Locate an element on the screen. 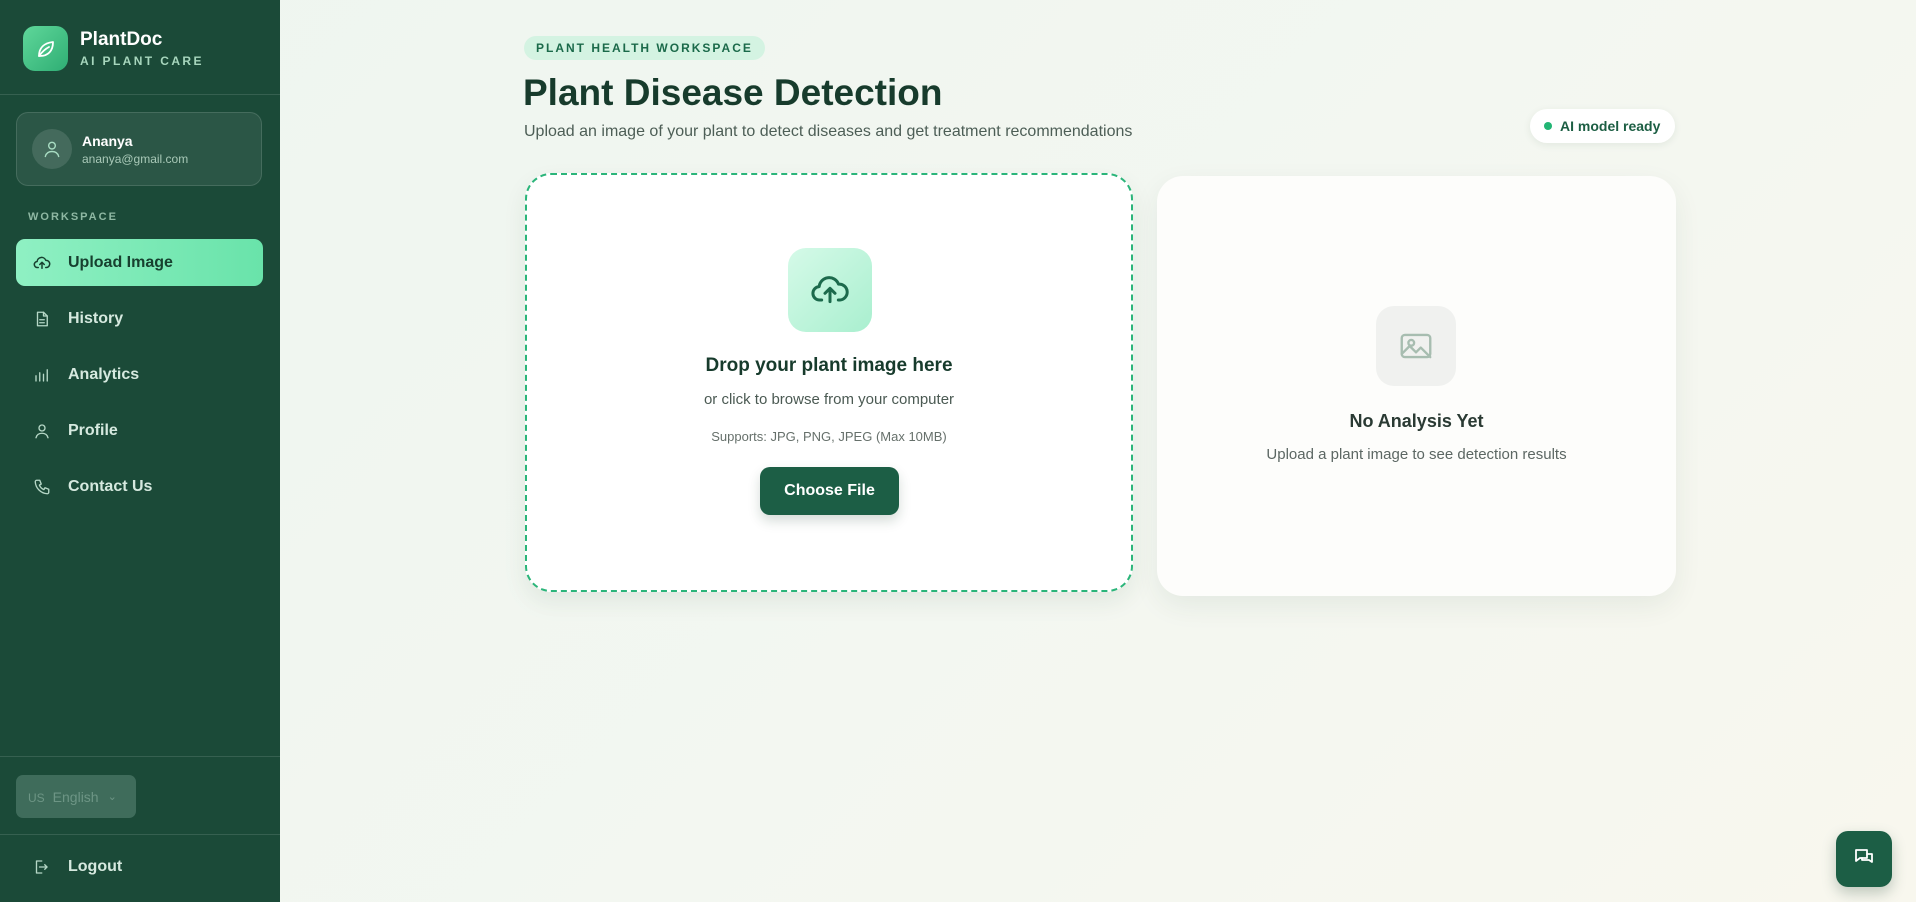  sidebar-item-contact-us: Contact Us is located at coordinates (139, 486).